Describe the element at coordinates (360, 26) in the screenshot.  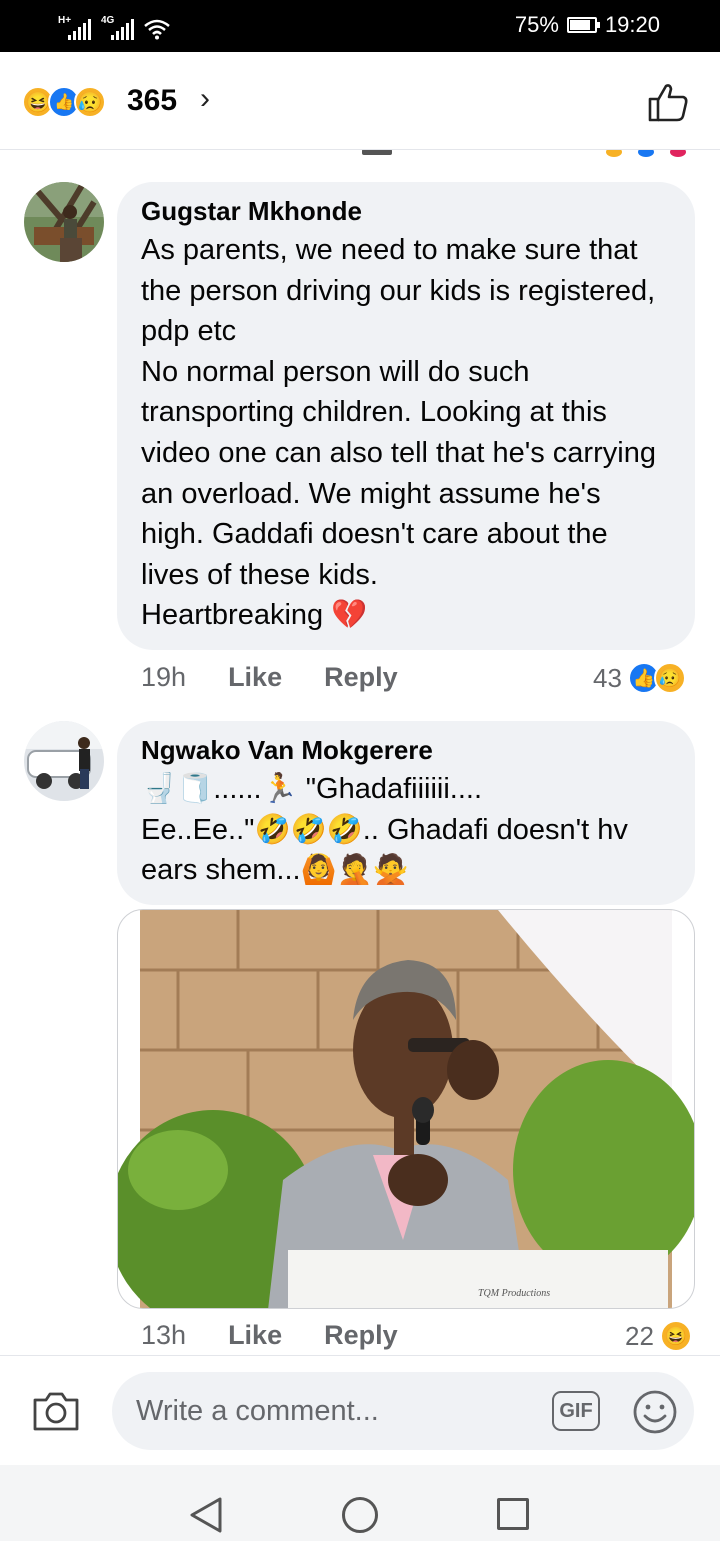
I see `status-bar: H+ 4G 75% 19:20` at that location.